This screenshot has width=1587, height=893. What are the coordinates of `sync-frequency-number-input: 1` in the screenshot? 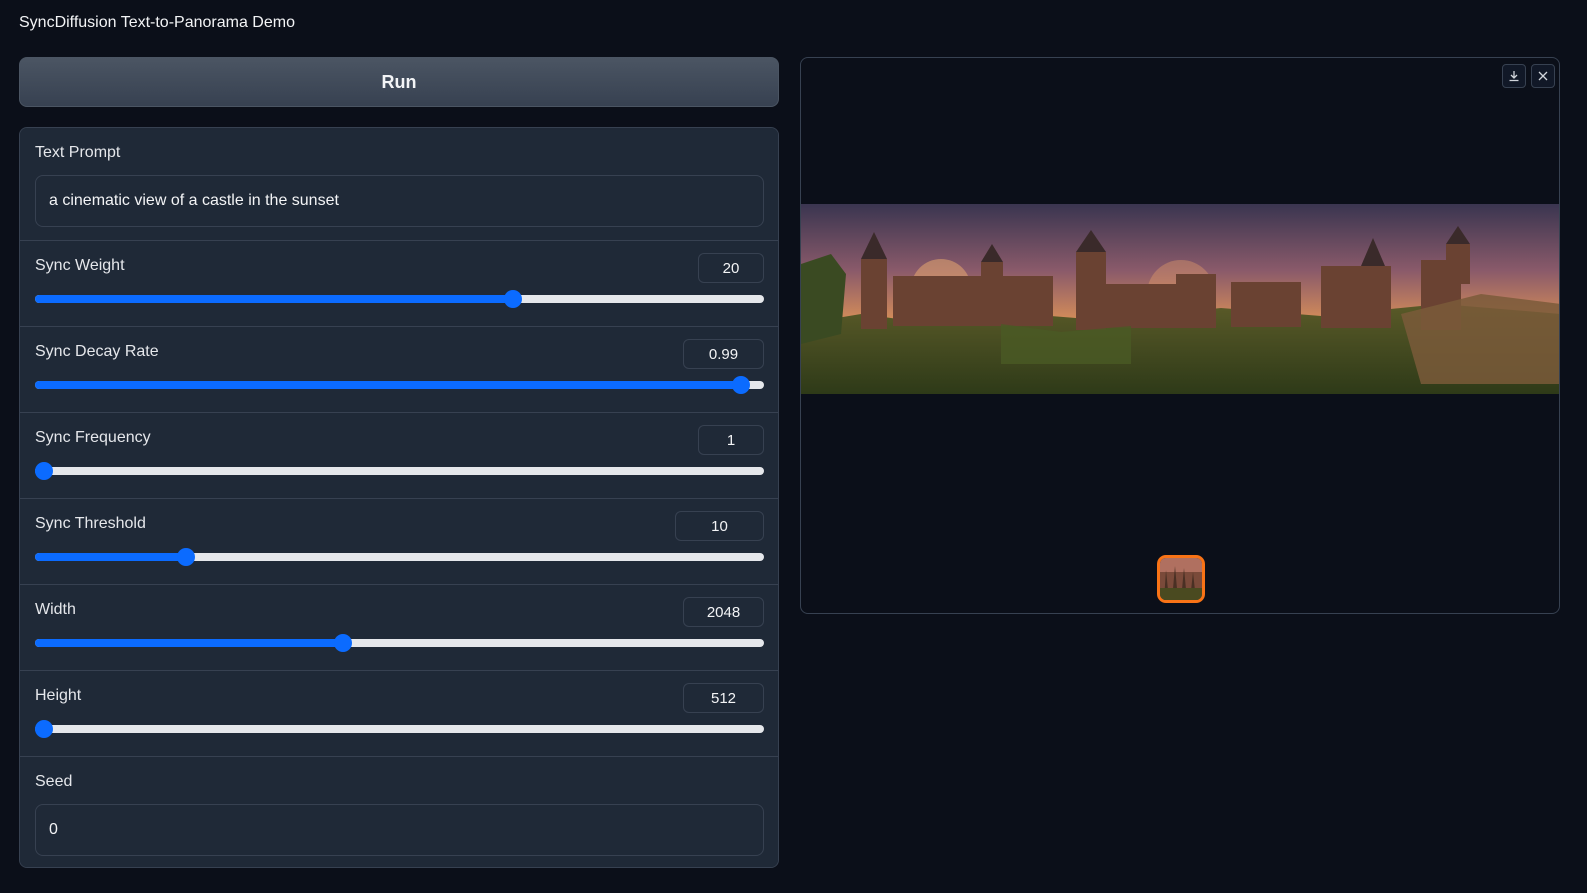 It's located at (731, 440).